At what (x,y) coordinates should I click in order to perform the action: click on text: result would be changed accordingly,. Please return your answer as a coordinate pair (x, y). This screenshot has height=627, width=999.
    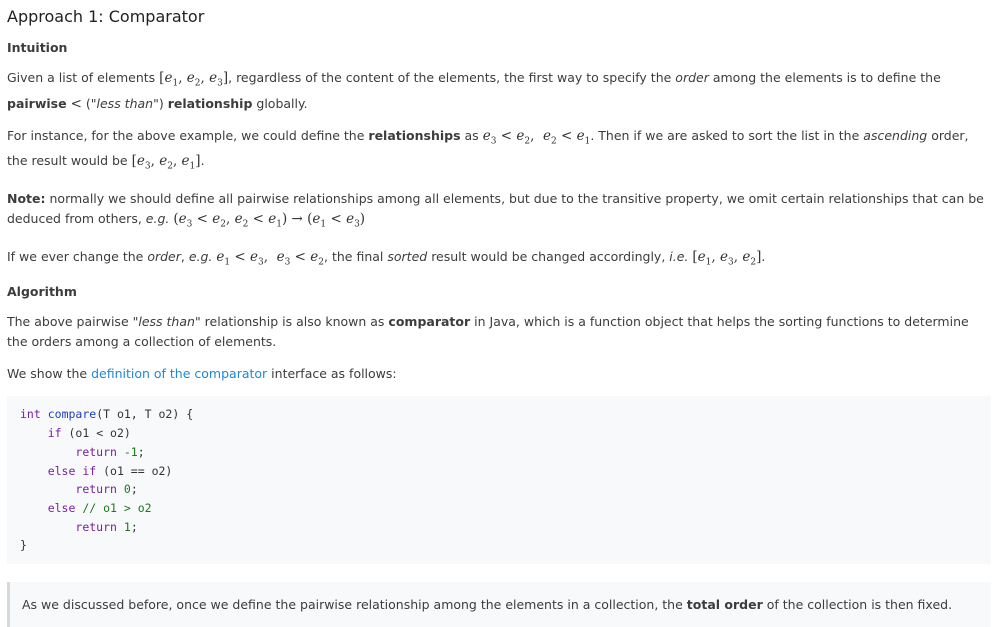
    Looking at the image, I should click on (548, 256).